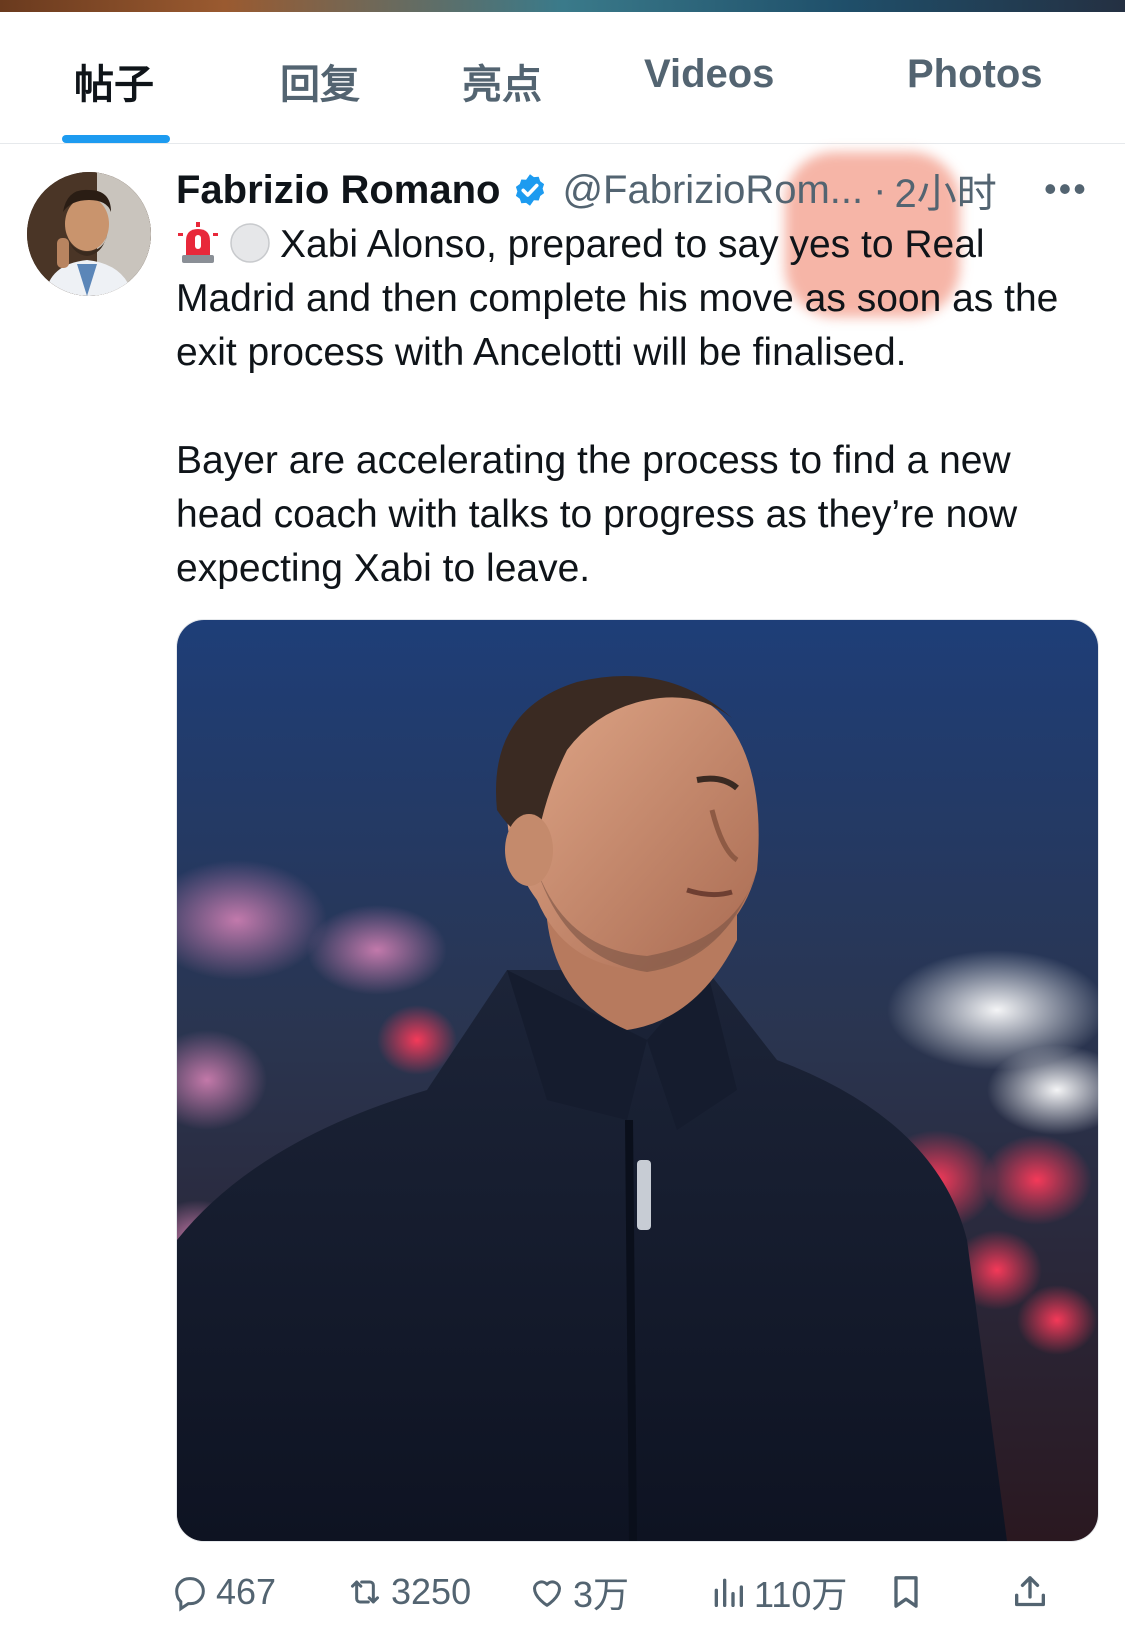 Image resolution: width=1125 pixels, height=1641 pixels. I want to click on tweet-header: Fabrizio Romano @FabrizioRom... · 2小时, so click(586, 190).